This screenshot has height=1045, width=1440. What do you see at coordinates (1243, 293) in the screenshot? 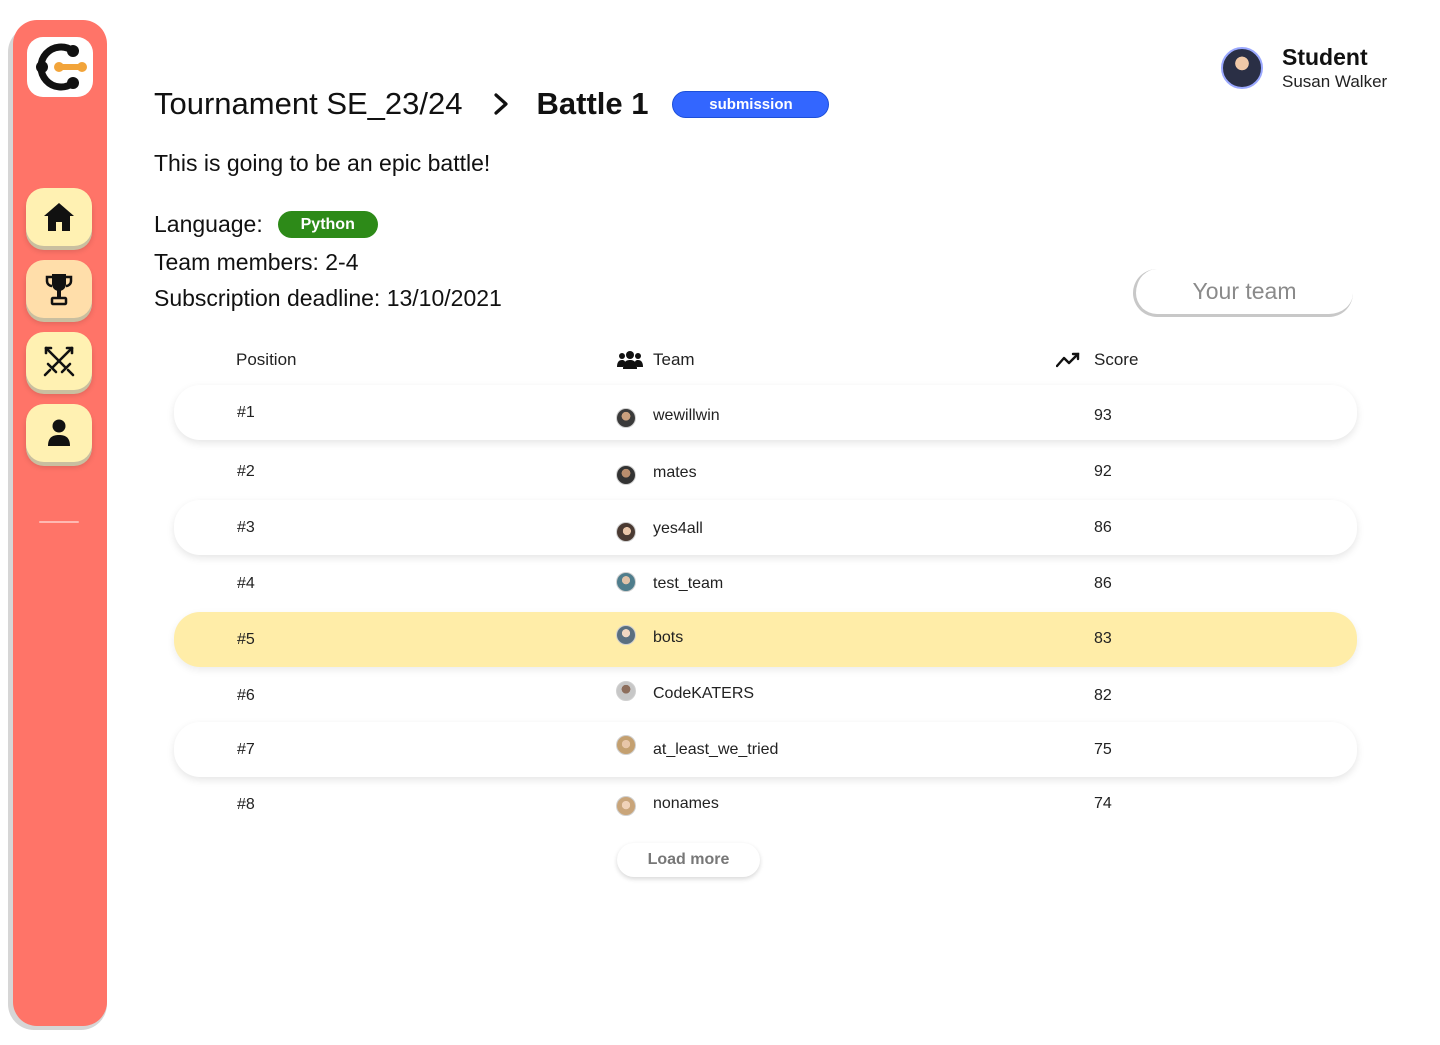
I see `your-team-button: Your team` at bounding box center [1243, 293].